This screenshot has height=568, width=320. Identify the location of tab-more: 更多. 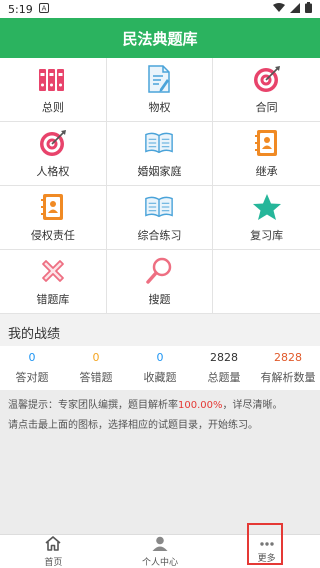
(266, 545).